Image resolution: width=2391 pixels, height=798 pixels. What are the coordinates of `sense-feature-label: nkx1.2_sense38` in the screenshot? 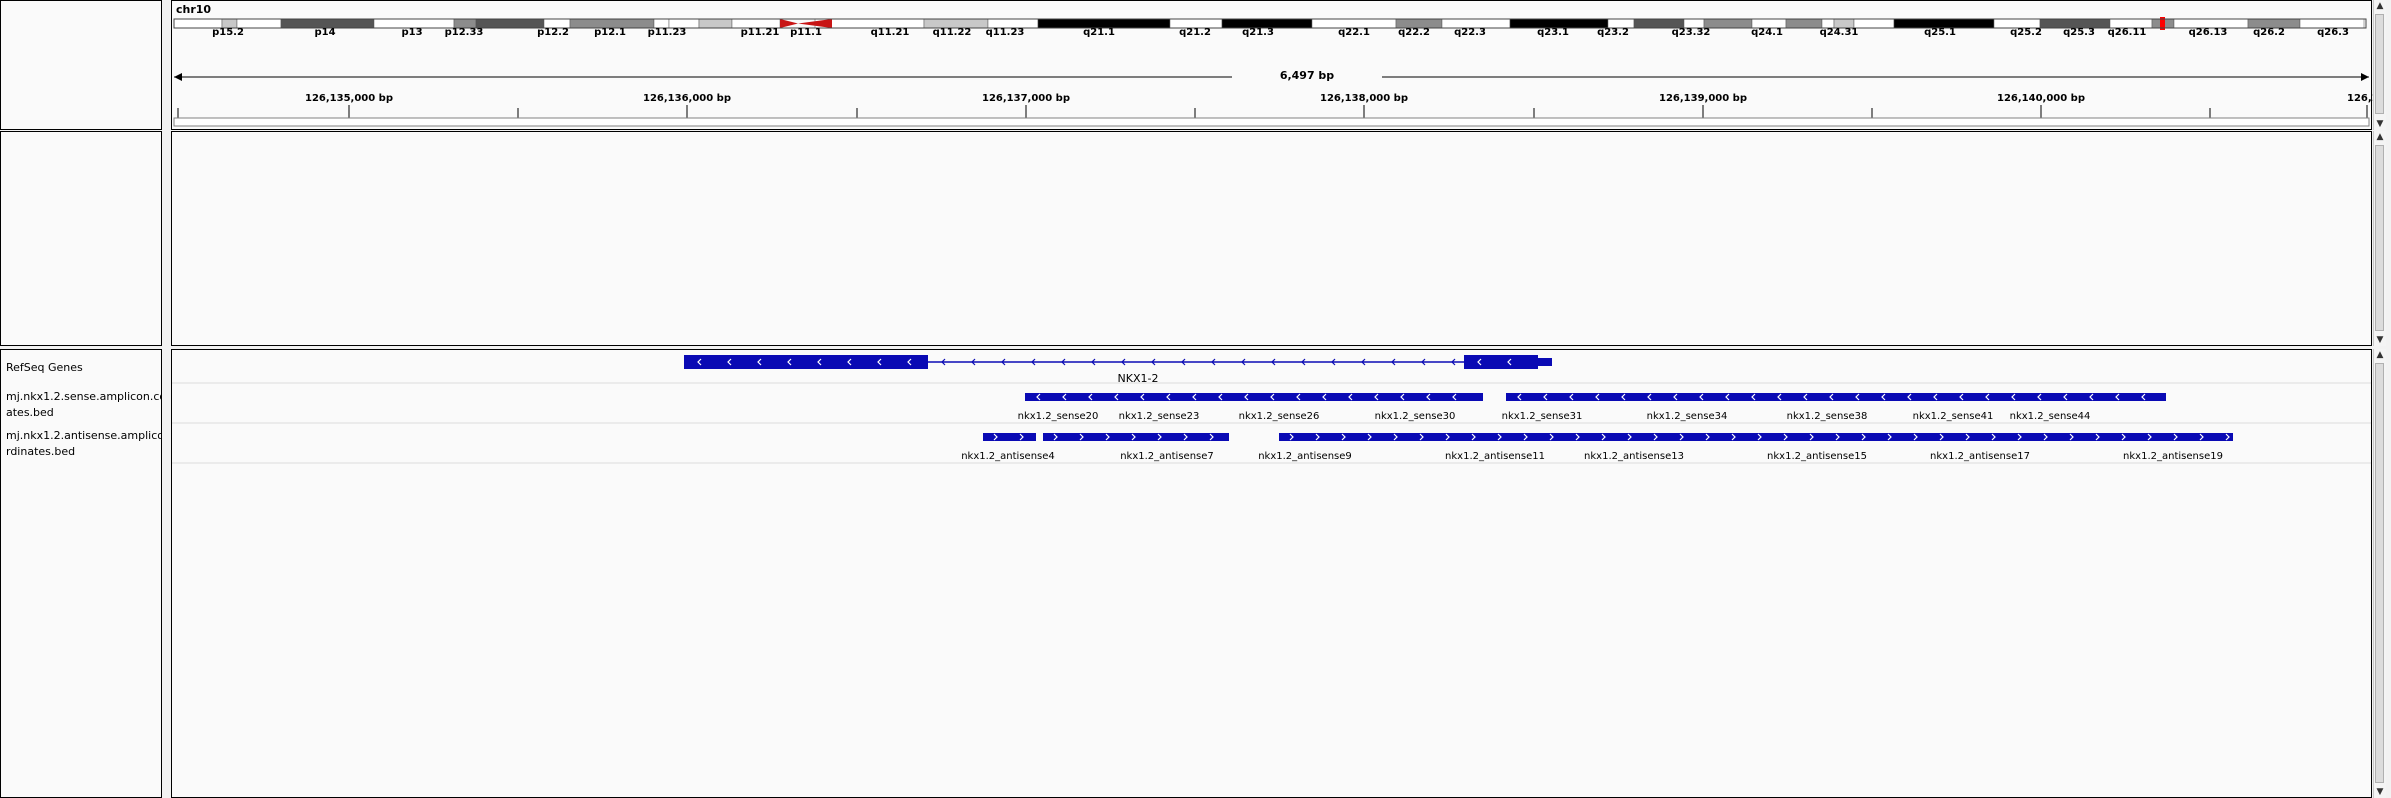 It's located at (1827, 416).